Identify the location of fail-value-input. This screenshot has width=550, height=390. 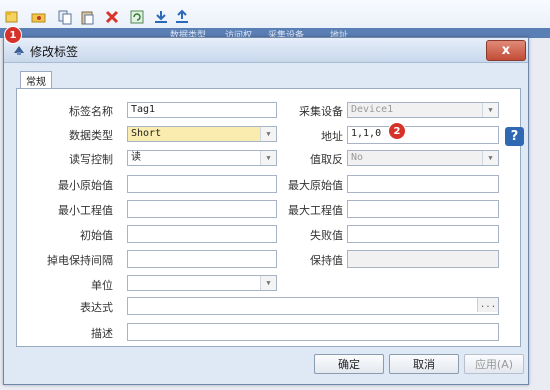
(423, 234).